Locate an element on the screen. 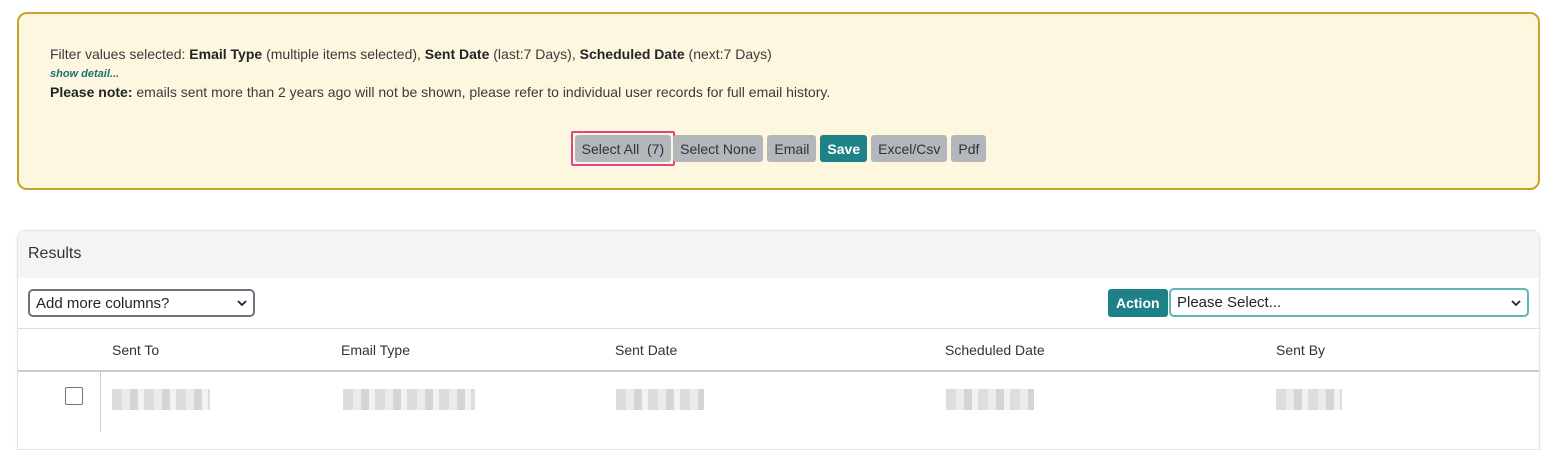 The width and height of the screenshot is (1556, 450). select-all-highlight: Select All (7) is located at coordinates (623, 148).